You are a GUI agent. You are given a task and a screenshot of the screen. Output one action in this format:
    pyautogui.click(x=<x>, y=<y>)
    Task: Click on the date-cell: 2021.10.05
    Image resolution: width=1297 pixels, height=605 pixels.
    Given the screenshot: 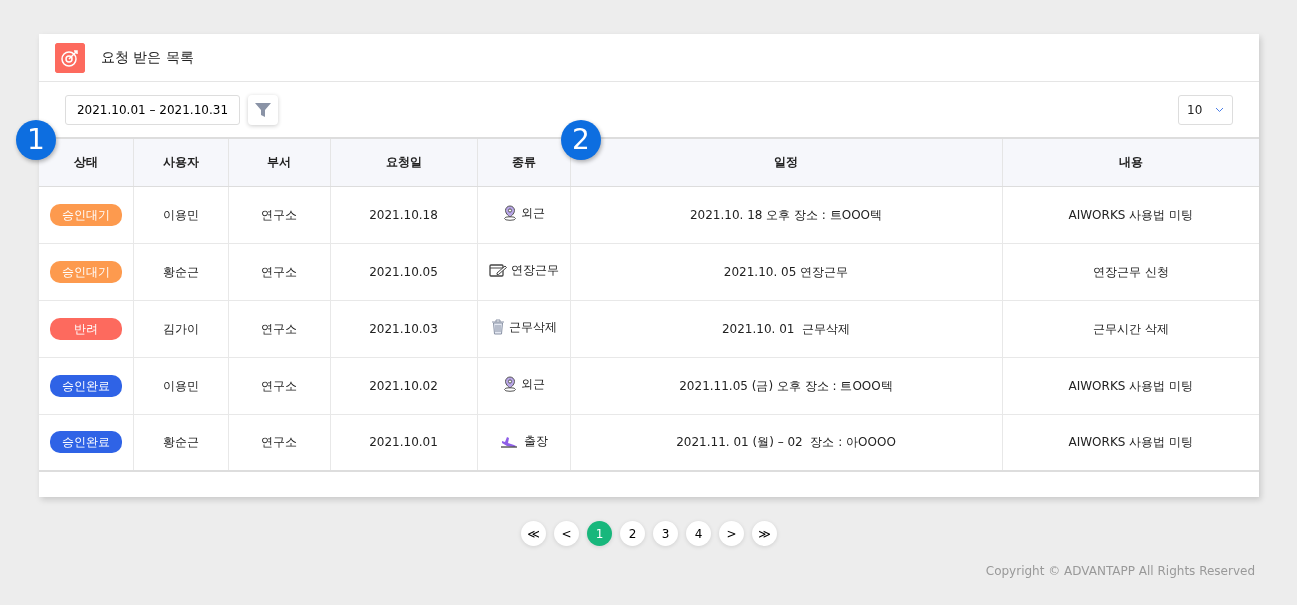 What is the action you would take?
    pyautogui.click(x=403, y=271)
    